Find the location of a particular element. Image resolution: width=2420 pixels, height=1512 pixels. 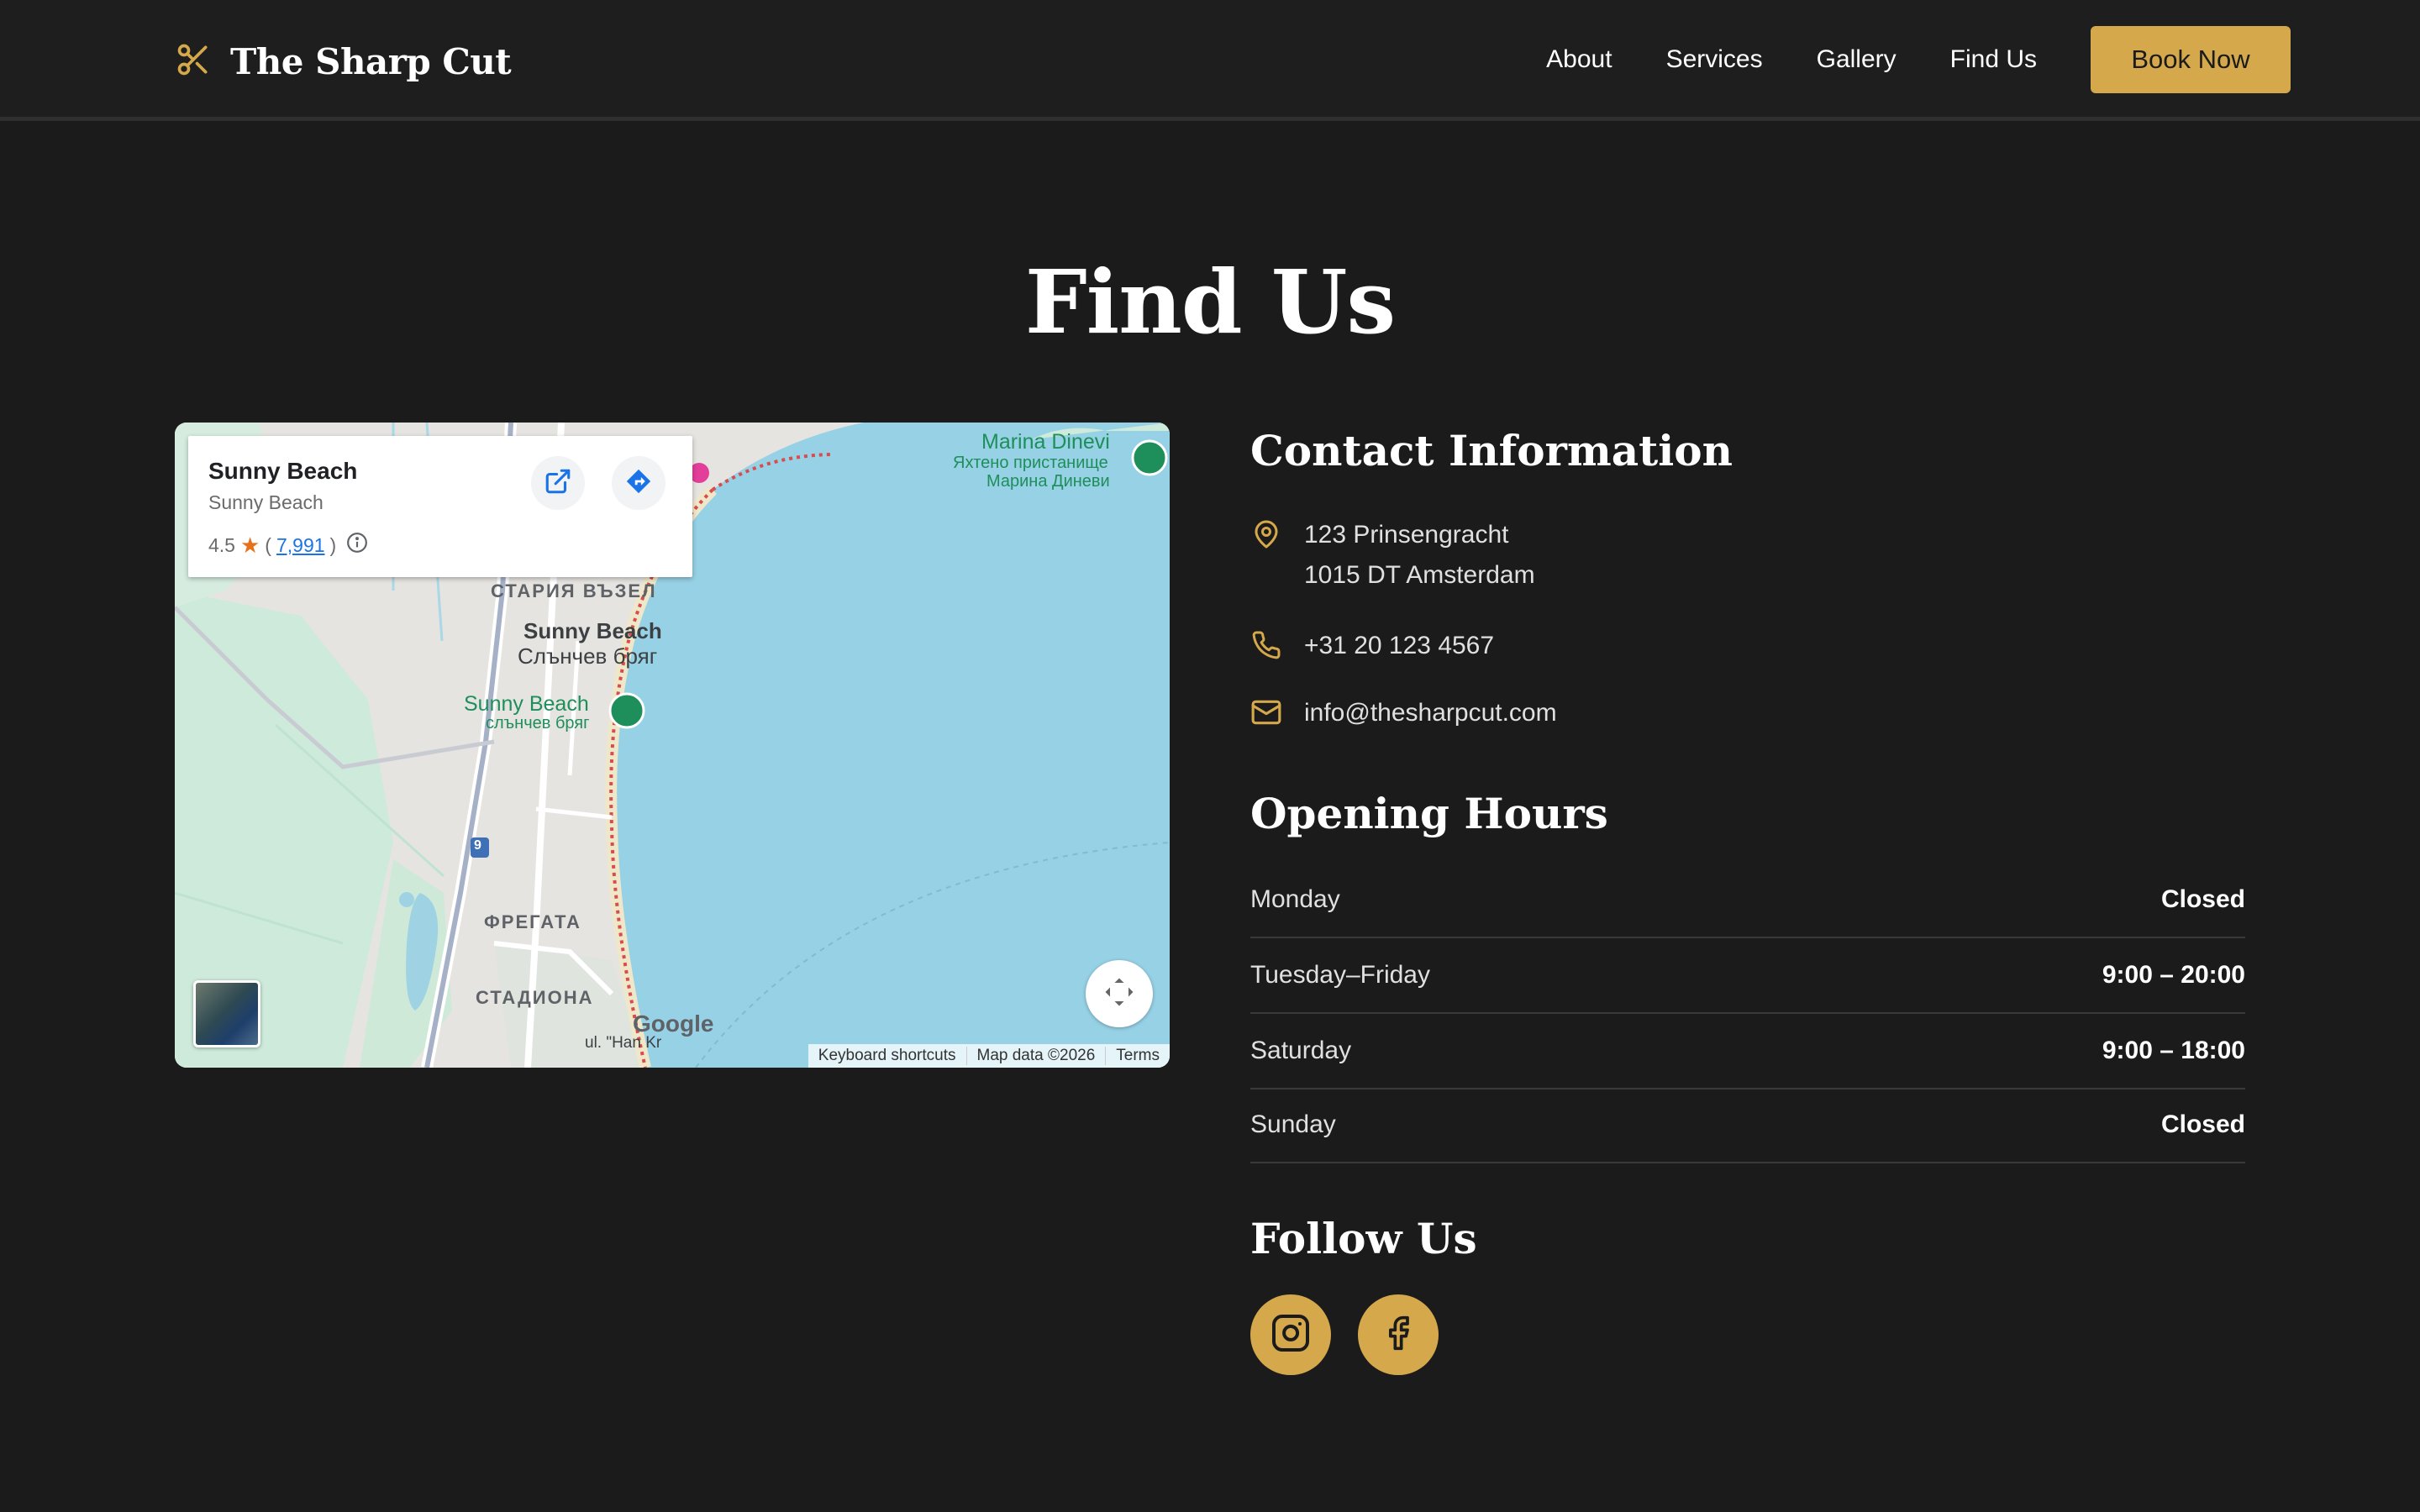

facebook-button is located at coordinates (1398, 1334).